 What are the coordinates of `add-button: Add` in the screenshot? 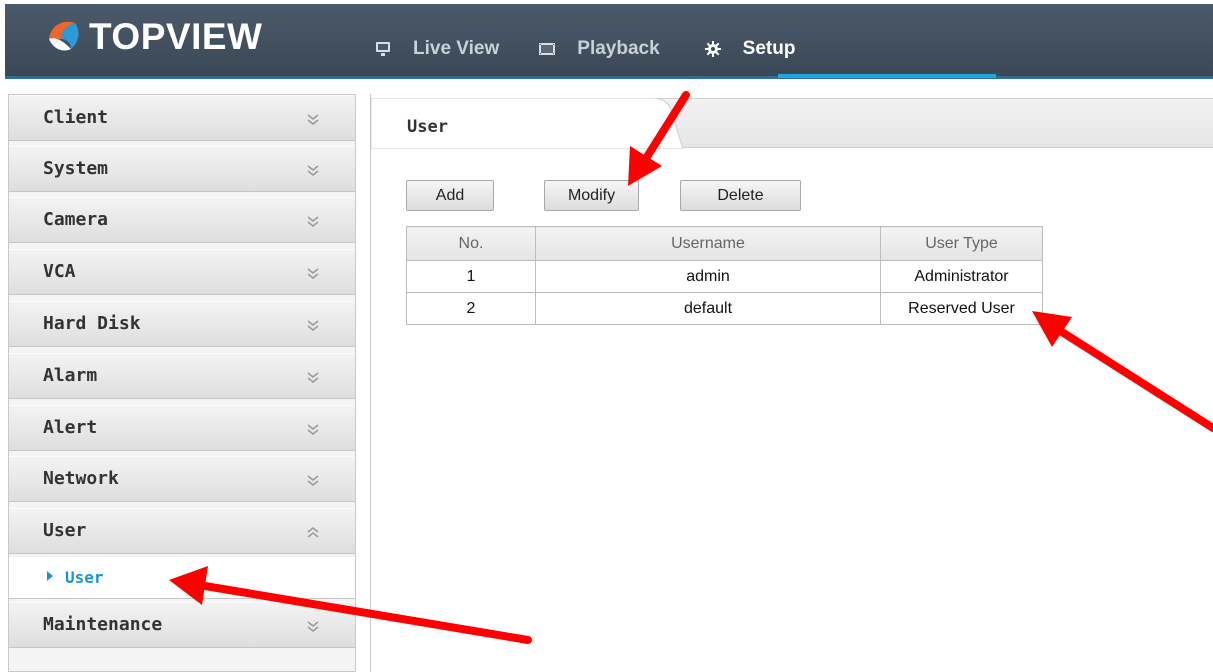 It's located at (450, 195).